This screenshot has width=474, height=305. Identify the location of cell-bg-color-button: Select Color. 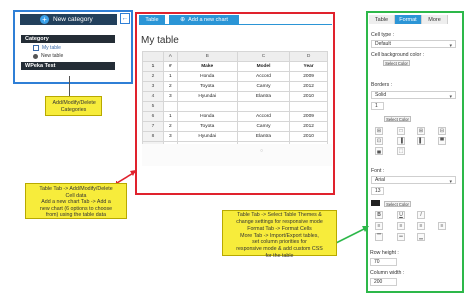
(396, 63).